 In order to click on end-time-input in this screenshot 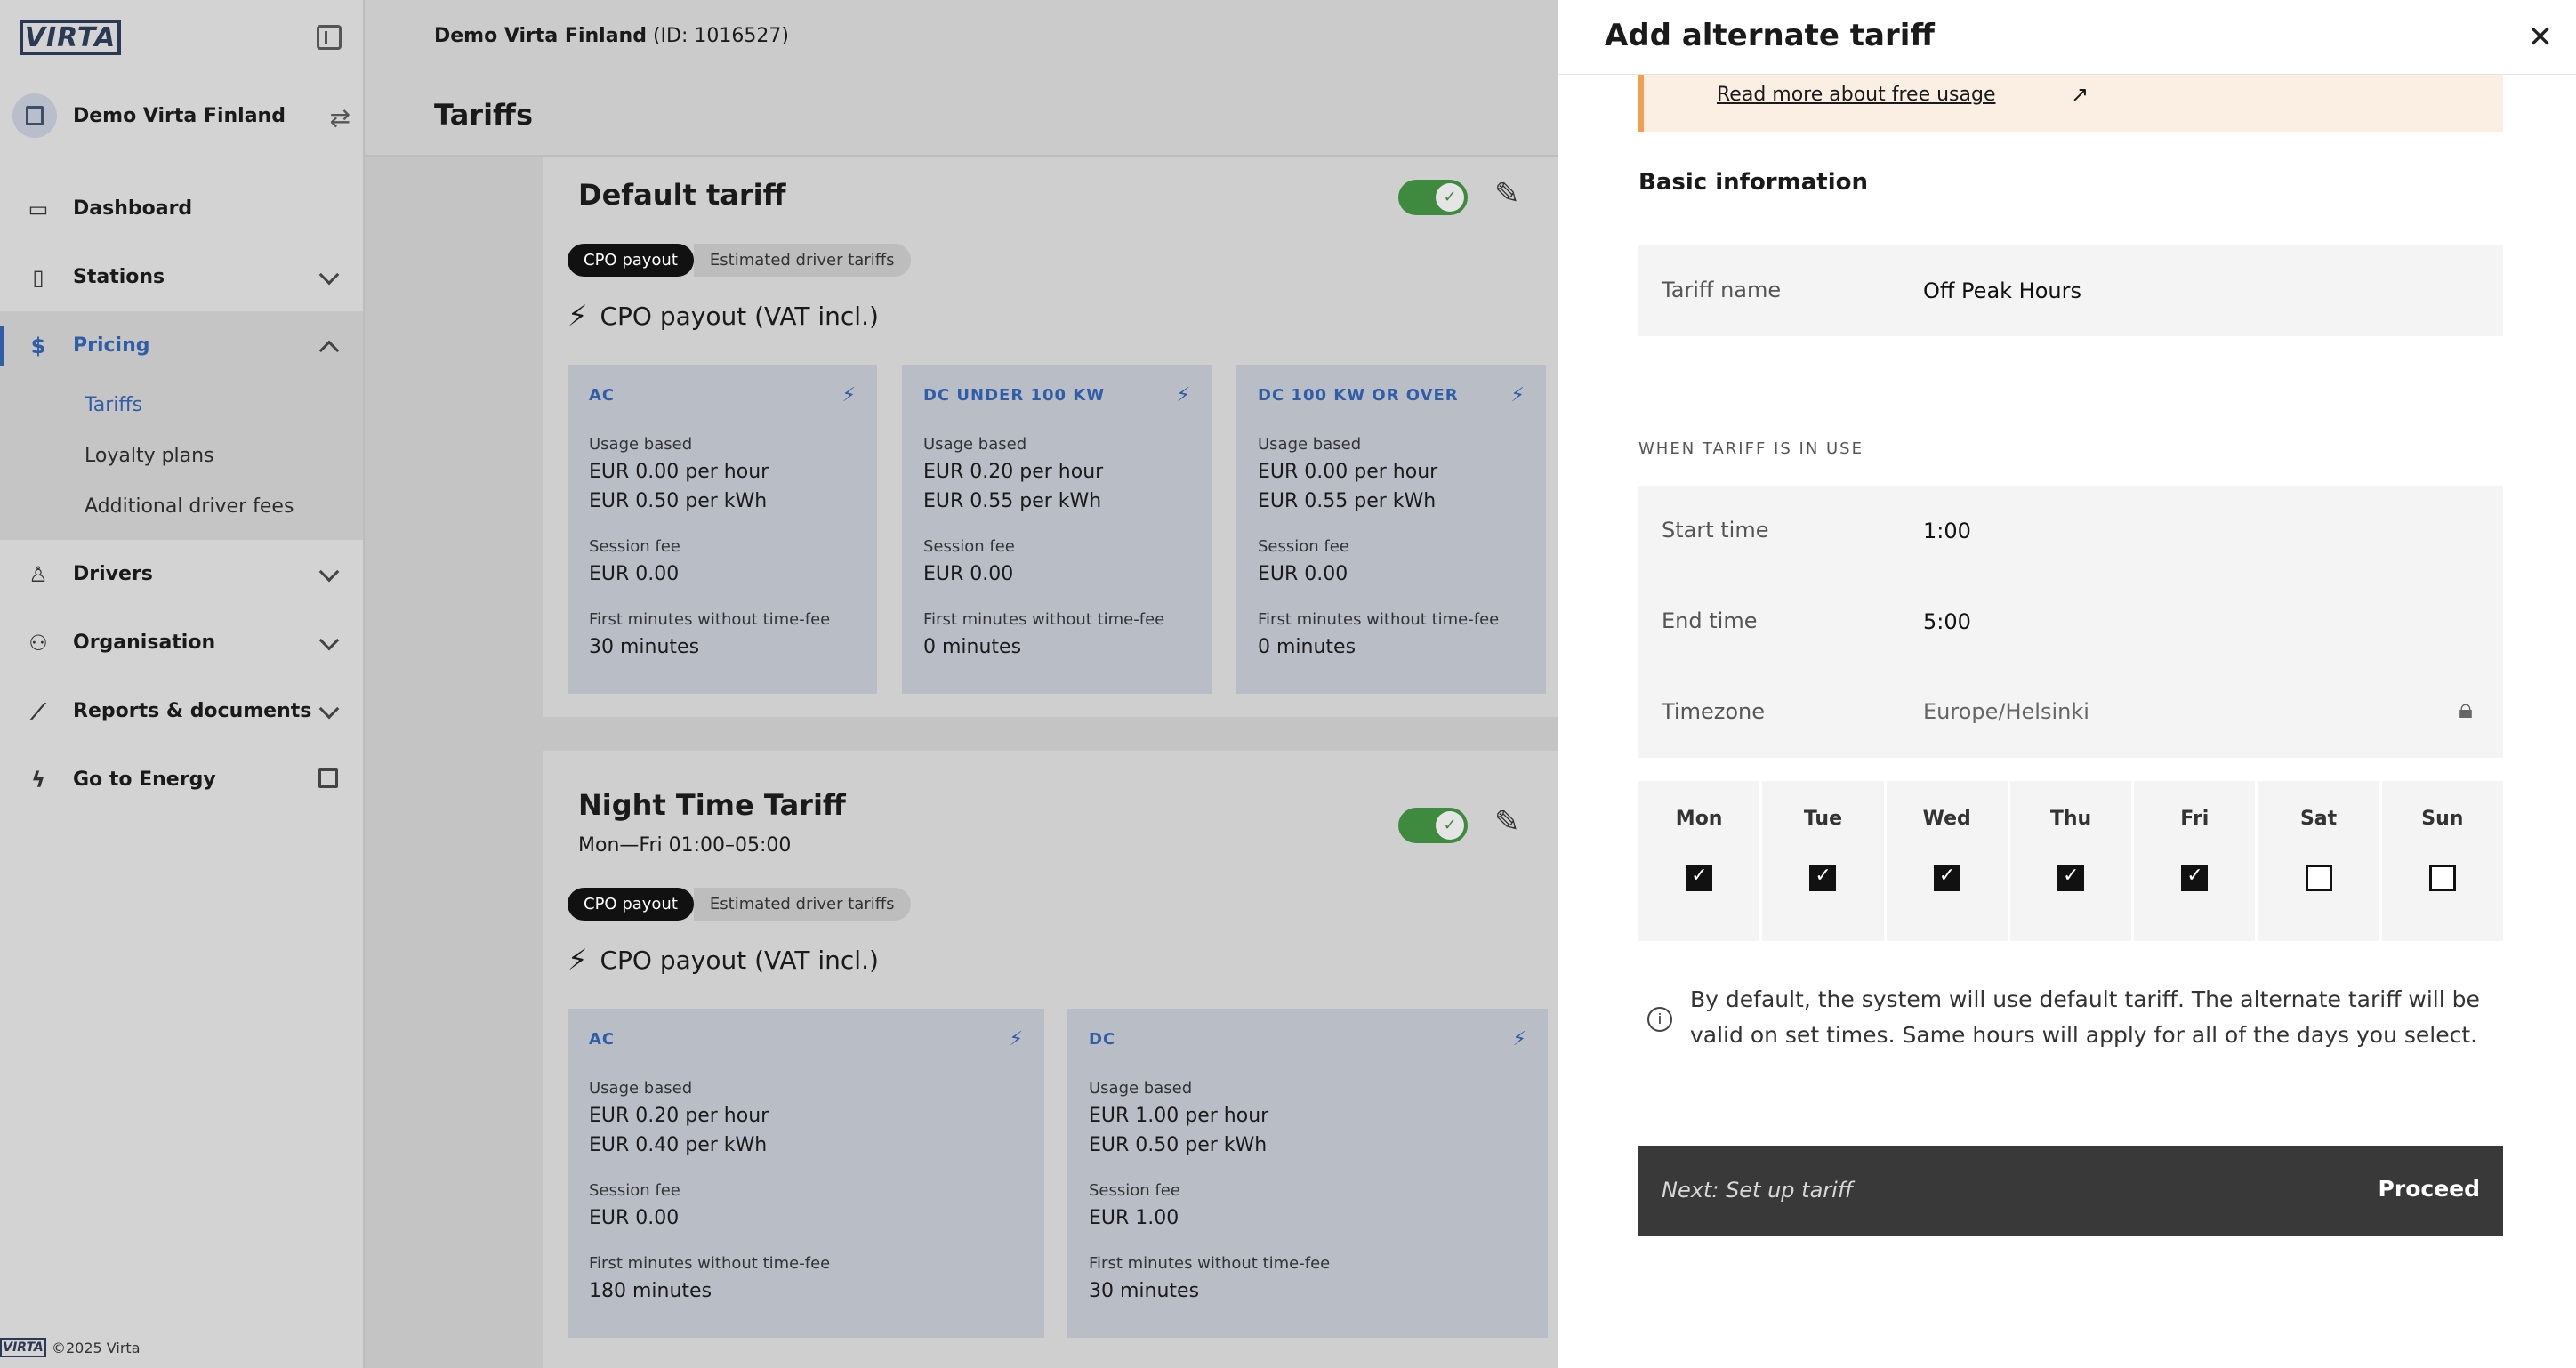, I will do `click(2190, 621)`.